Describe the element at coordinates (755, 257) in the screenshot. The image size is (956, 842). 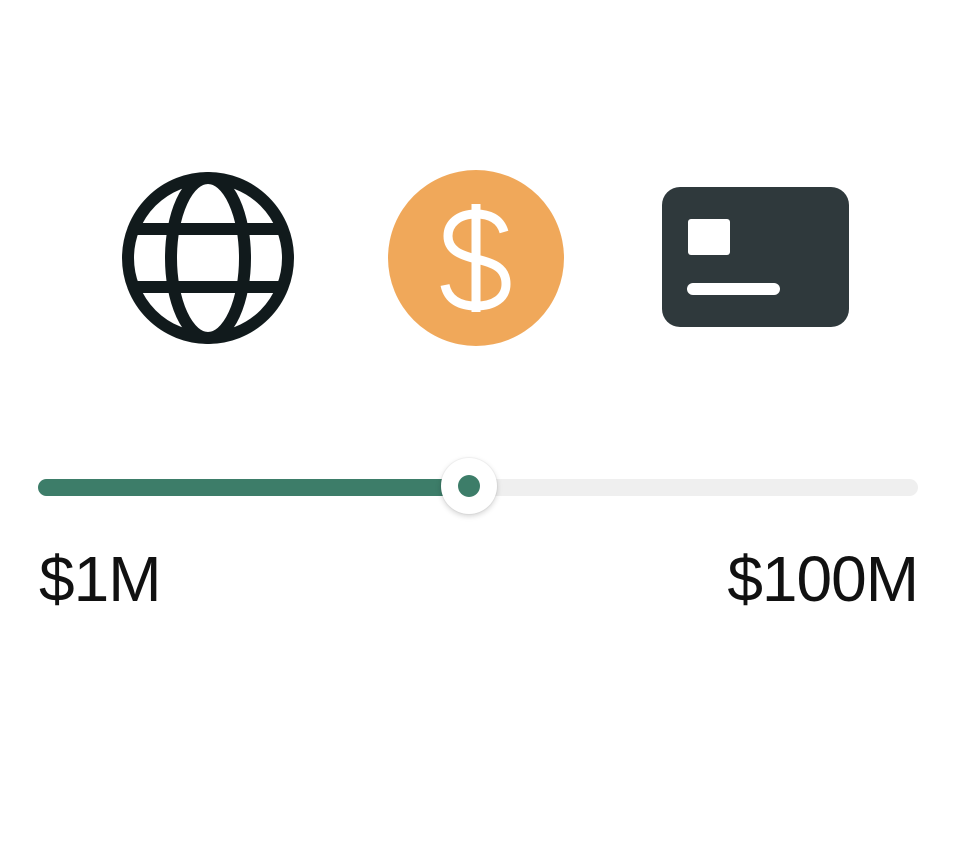
I see `id-card-icon` at that location.